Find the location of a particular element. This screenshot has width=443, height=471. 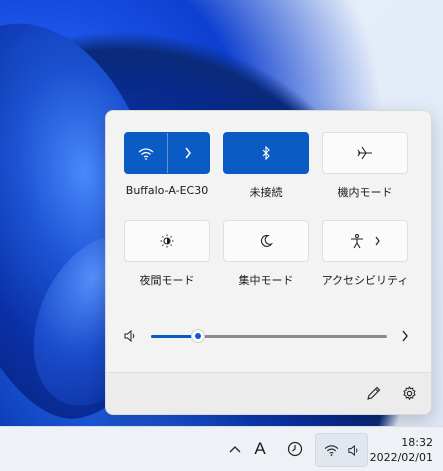

taskbar: A 18:32 2022/02/01 is located at coordinates (221, 448).